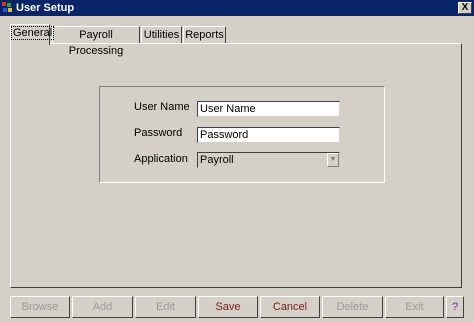 This screenshot has width=474, height=322. I want to click on tab-utilities: Utilities, so click(161, 35).